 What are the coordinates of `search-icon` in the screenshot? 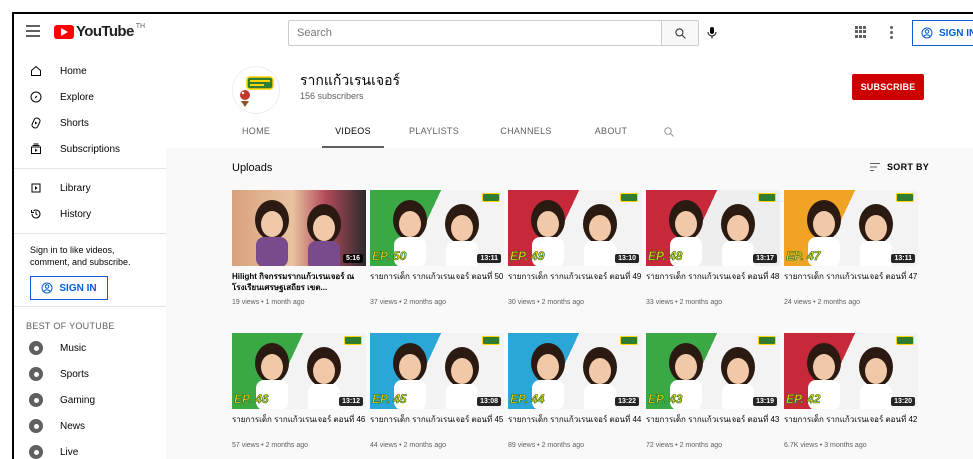 It's located at (680, 33).